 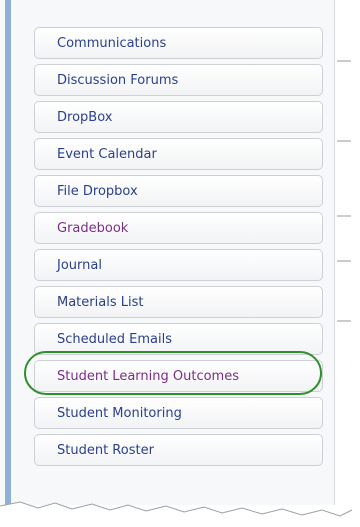 What do you see at coordinates (85, 117) in the screenshot?
I see `menu-item-label: DropBox` at bounding box center [85, 117].